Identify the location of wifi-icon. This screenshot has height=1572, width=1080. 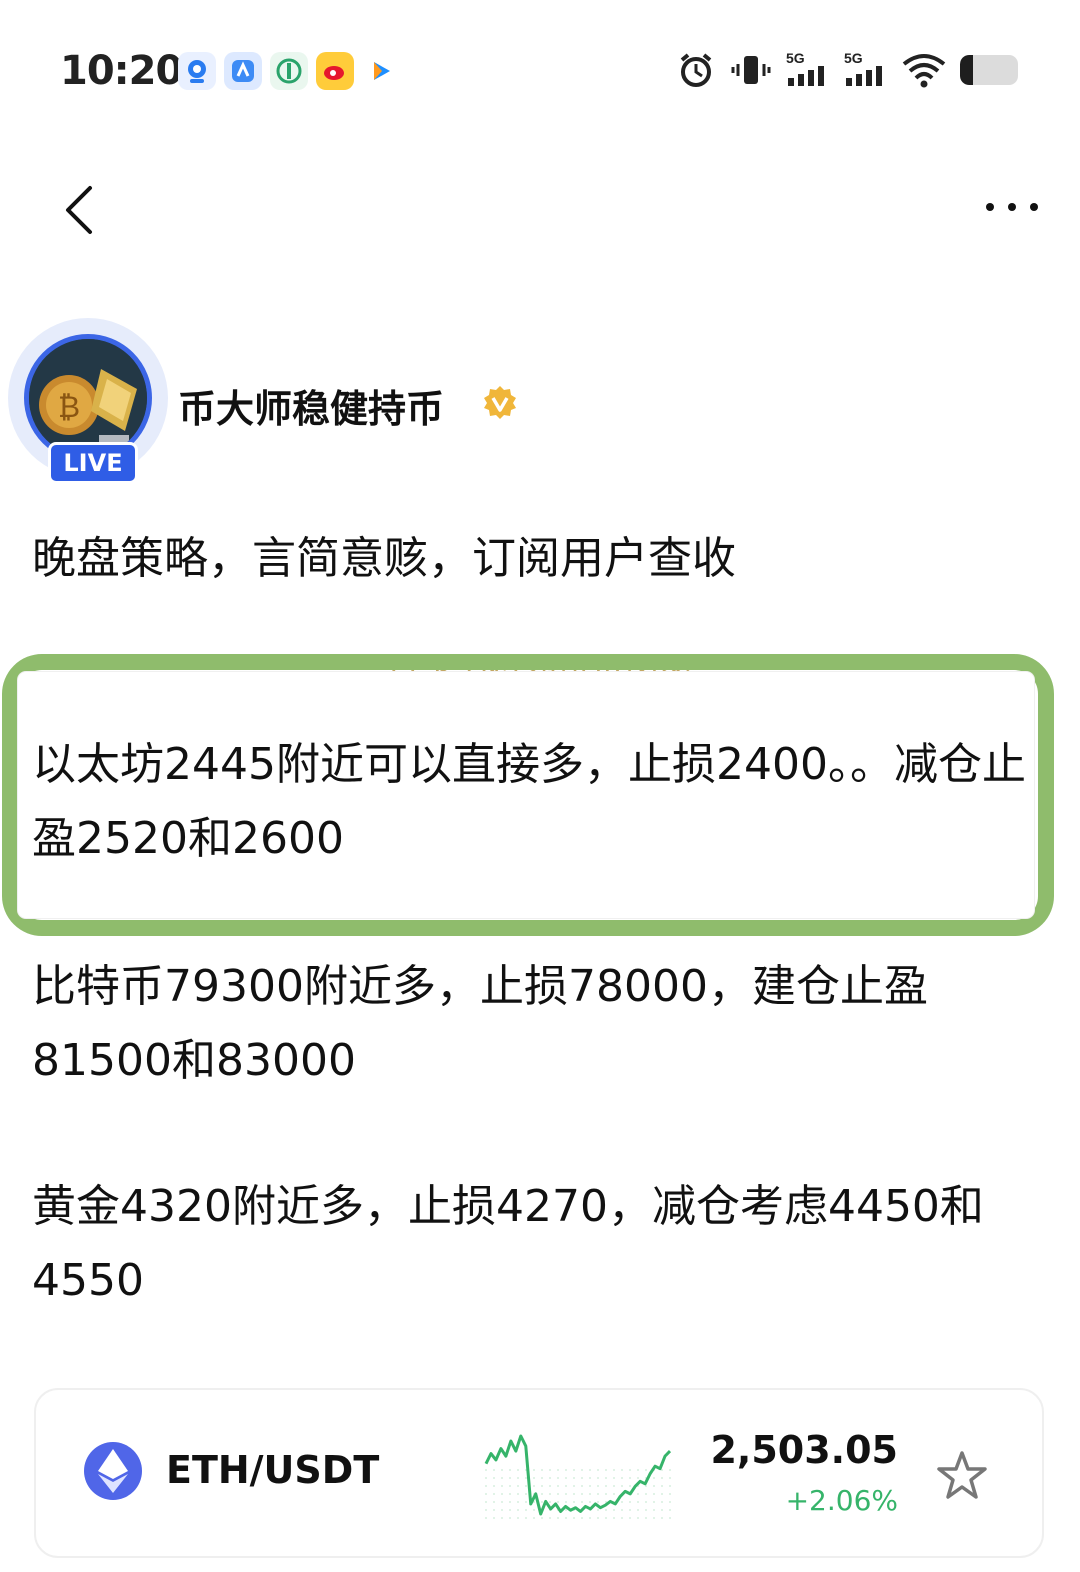
(924, 70).